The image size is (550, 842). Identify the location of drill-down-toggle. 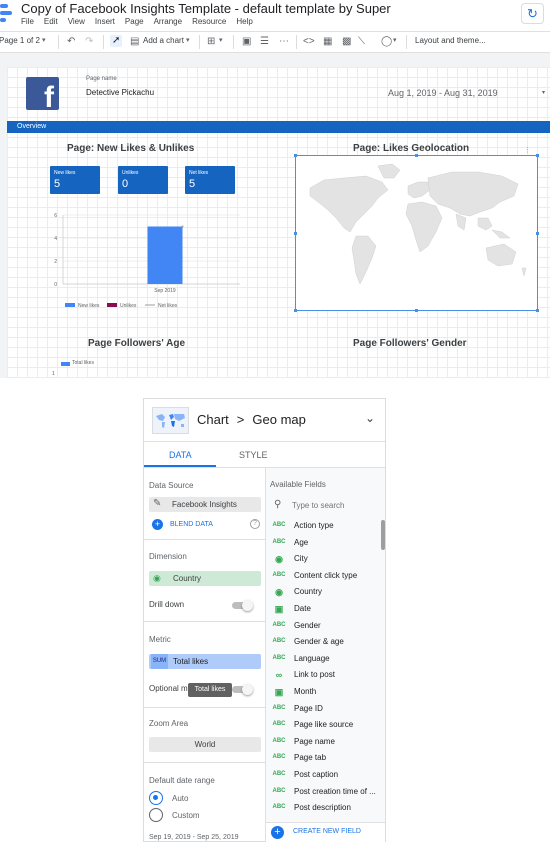
(242, 605).